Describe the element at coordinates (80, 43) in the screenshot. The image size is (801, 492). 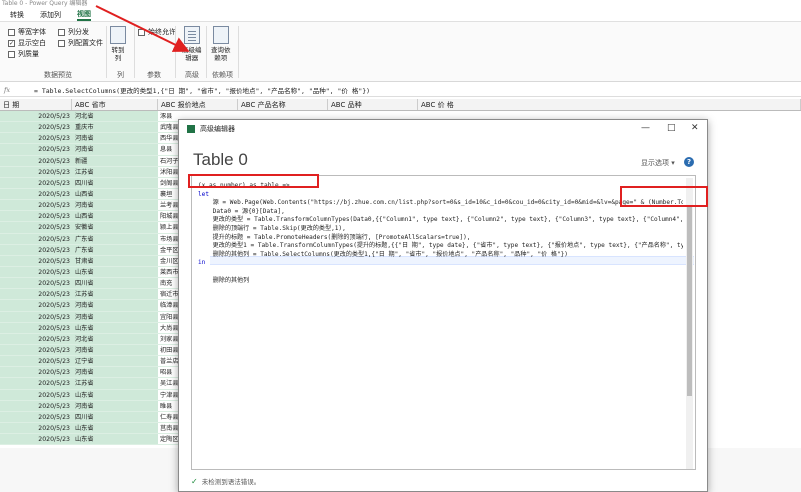
I see `check-column-profile: 列配置文件` at that location.